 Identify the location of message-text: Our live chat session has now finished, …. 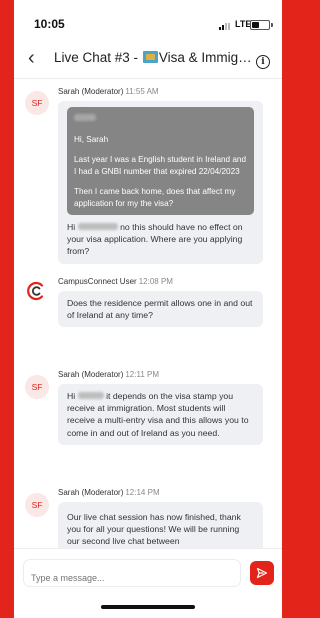
(154, 529).